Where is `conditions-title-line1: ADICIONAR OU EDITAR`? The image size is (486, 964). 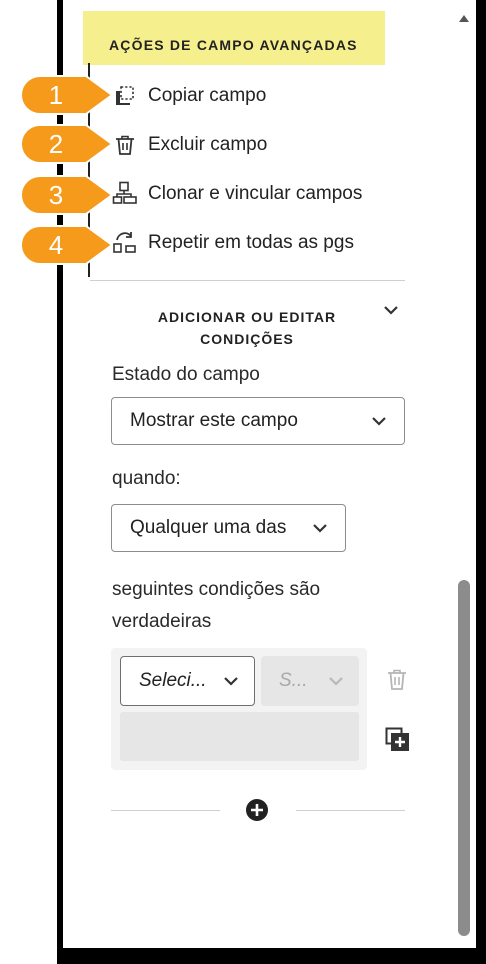 conditions-title-line1: ADICIONAR OU EDITAR is located at coordinates (247, 317).